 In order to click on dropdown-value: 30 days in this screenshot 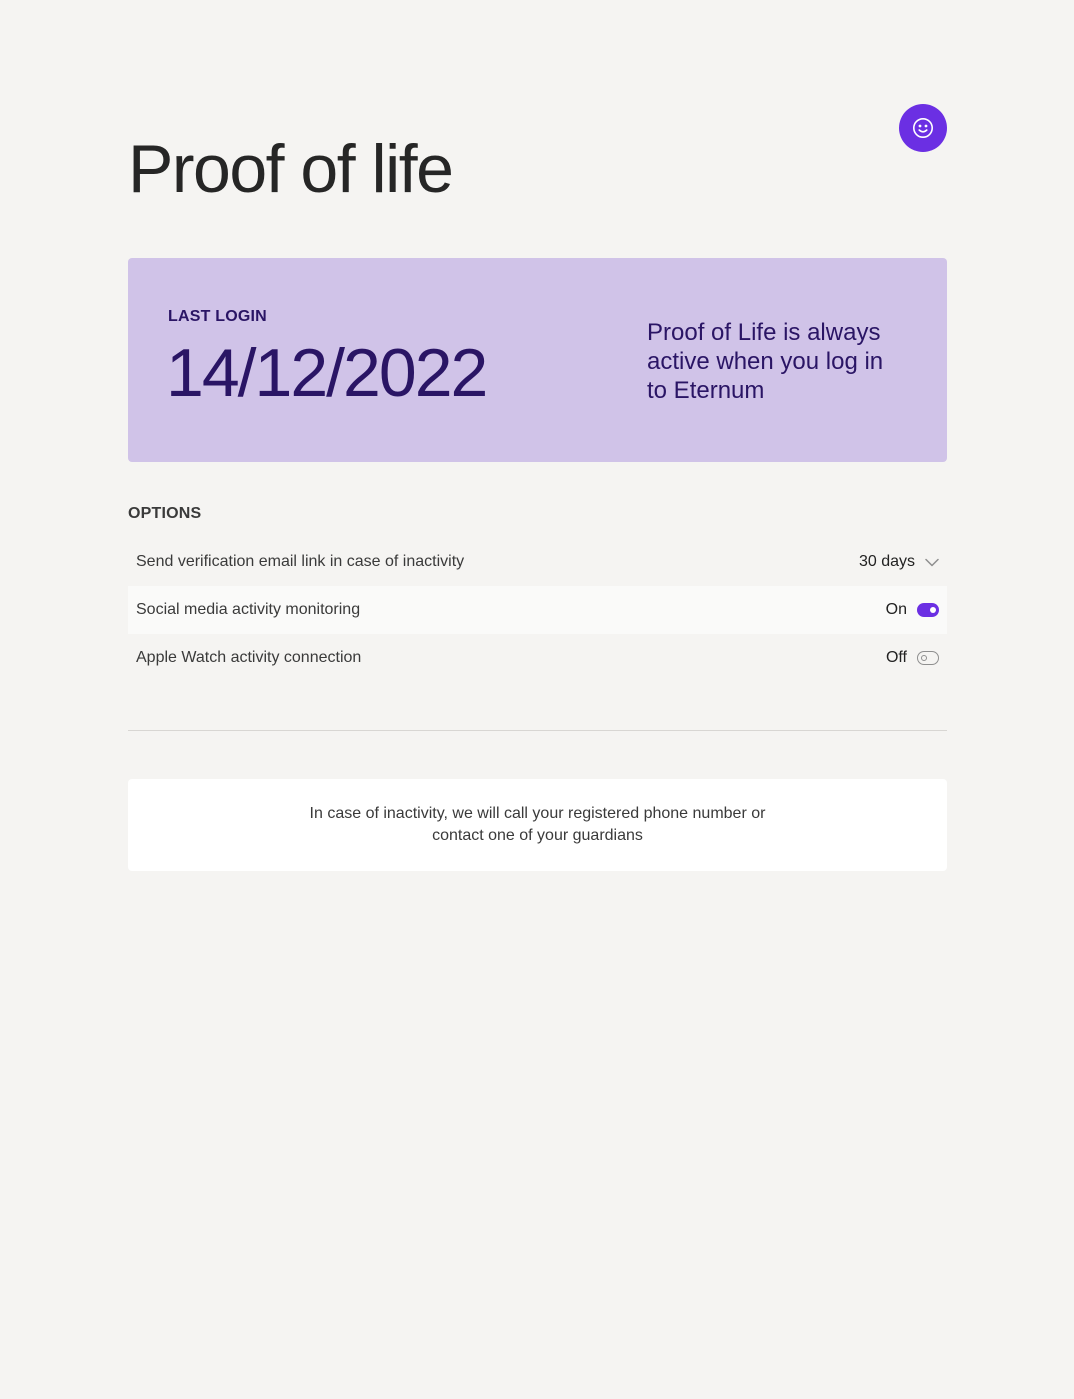, I will do `click(886, 561)`.